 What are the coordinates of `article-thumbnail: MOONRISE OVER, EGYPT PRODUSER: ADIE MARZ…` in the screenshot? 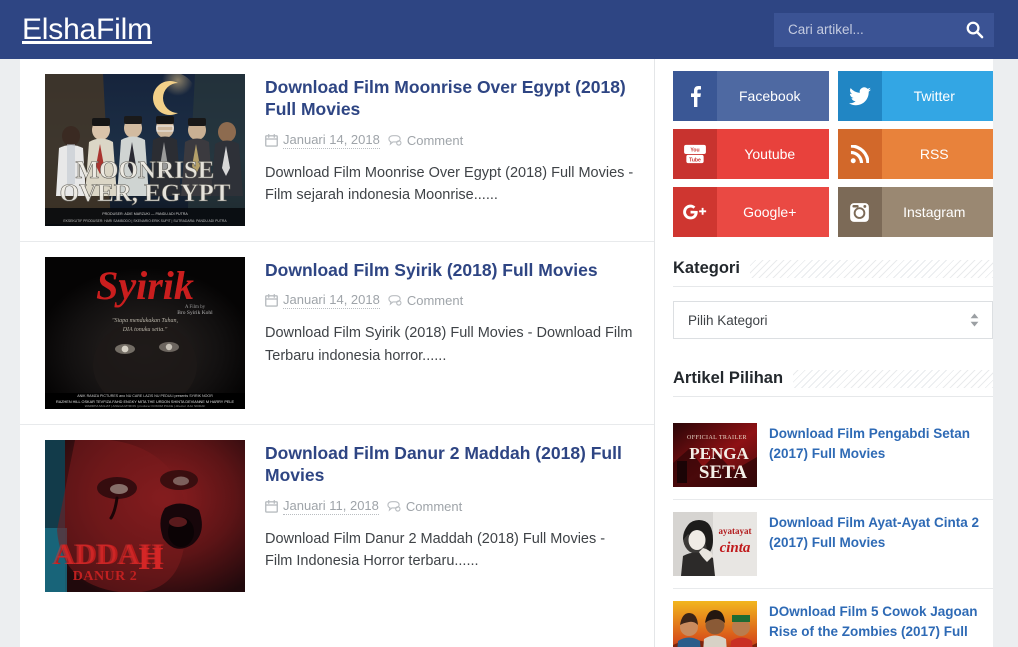 It's located at (145, 150).